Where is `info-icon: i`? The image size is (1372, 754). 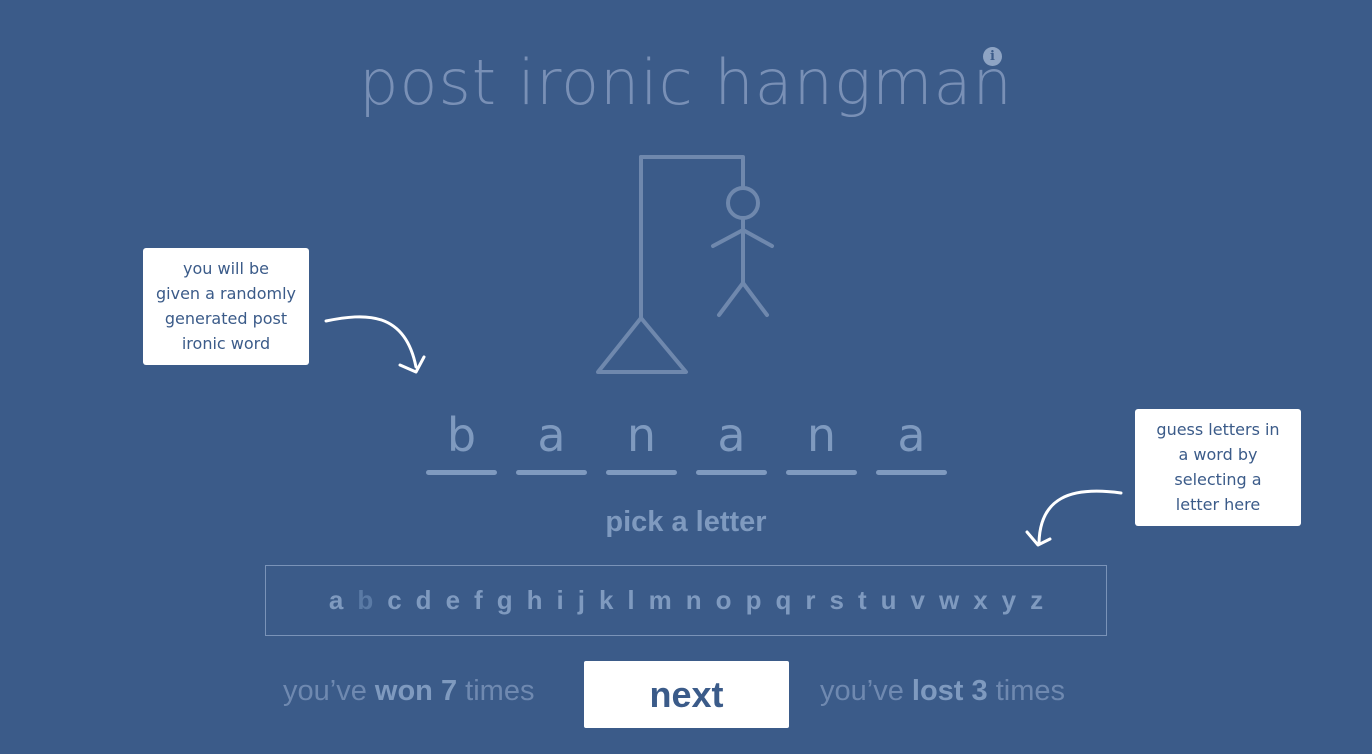
info-icon: i is located at coordinates (992, 56).